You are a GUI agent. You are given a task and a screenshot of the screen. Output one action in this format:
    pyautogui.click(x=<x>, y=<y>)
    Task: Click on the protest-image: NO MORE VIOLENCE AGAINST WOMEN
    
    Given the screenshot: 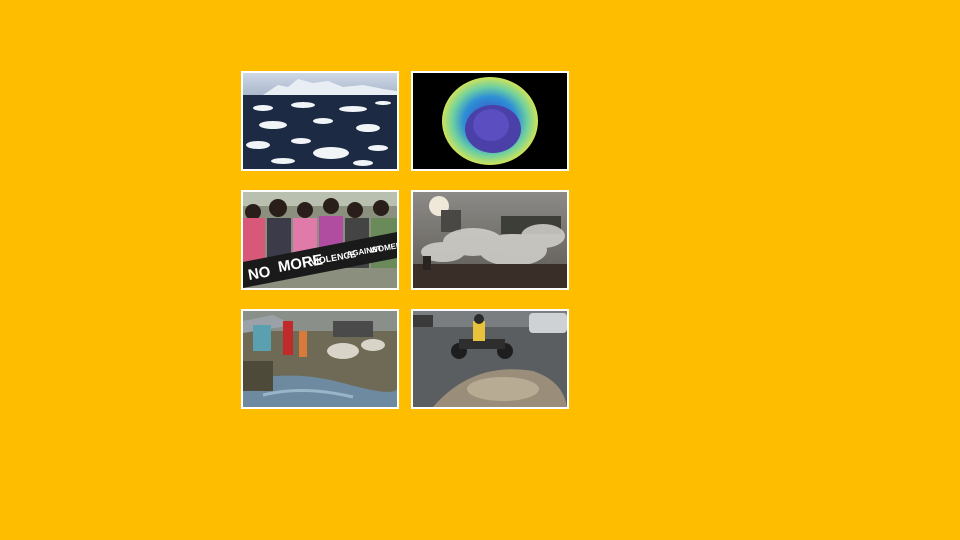 What is the action you would take?
    pyautogui.click(x=320, y=240)
    